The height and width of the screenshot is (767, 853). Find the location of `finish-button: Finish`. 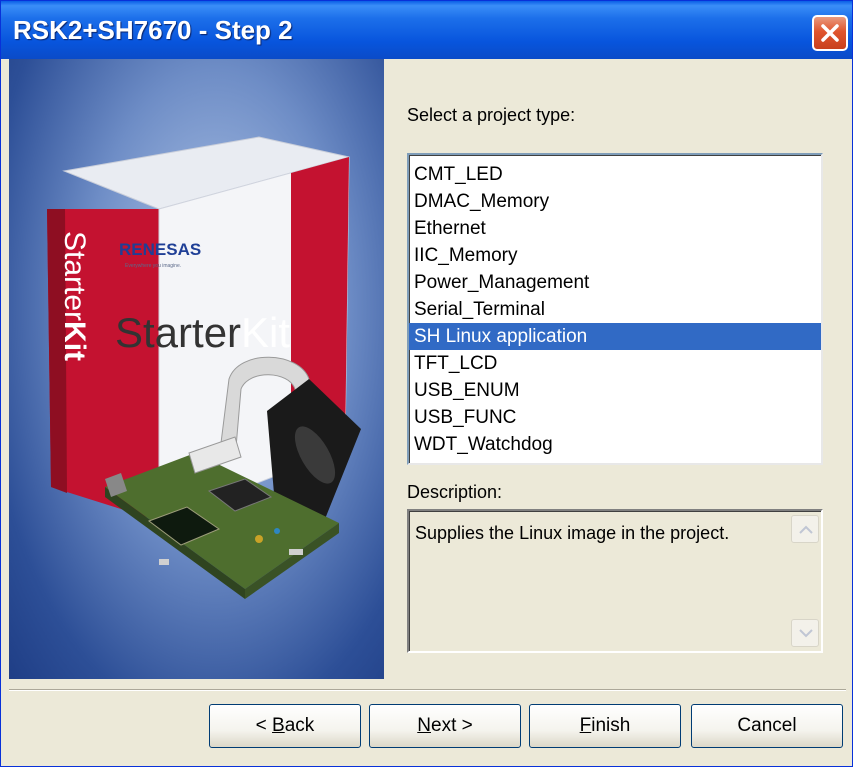

finish-button: Finish is located at coordinates (605, 726).